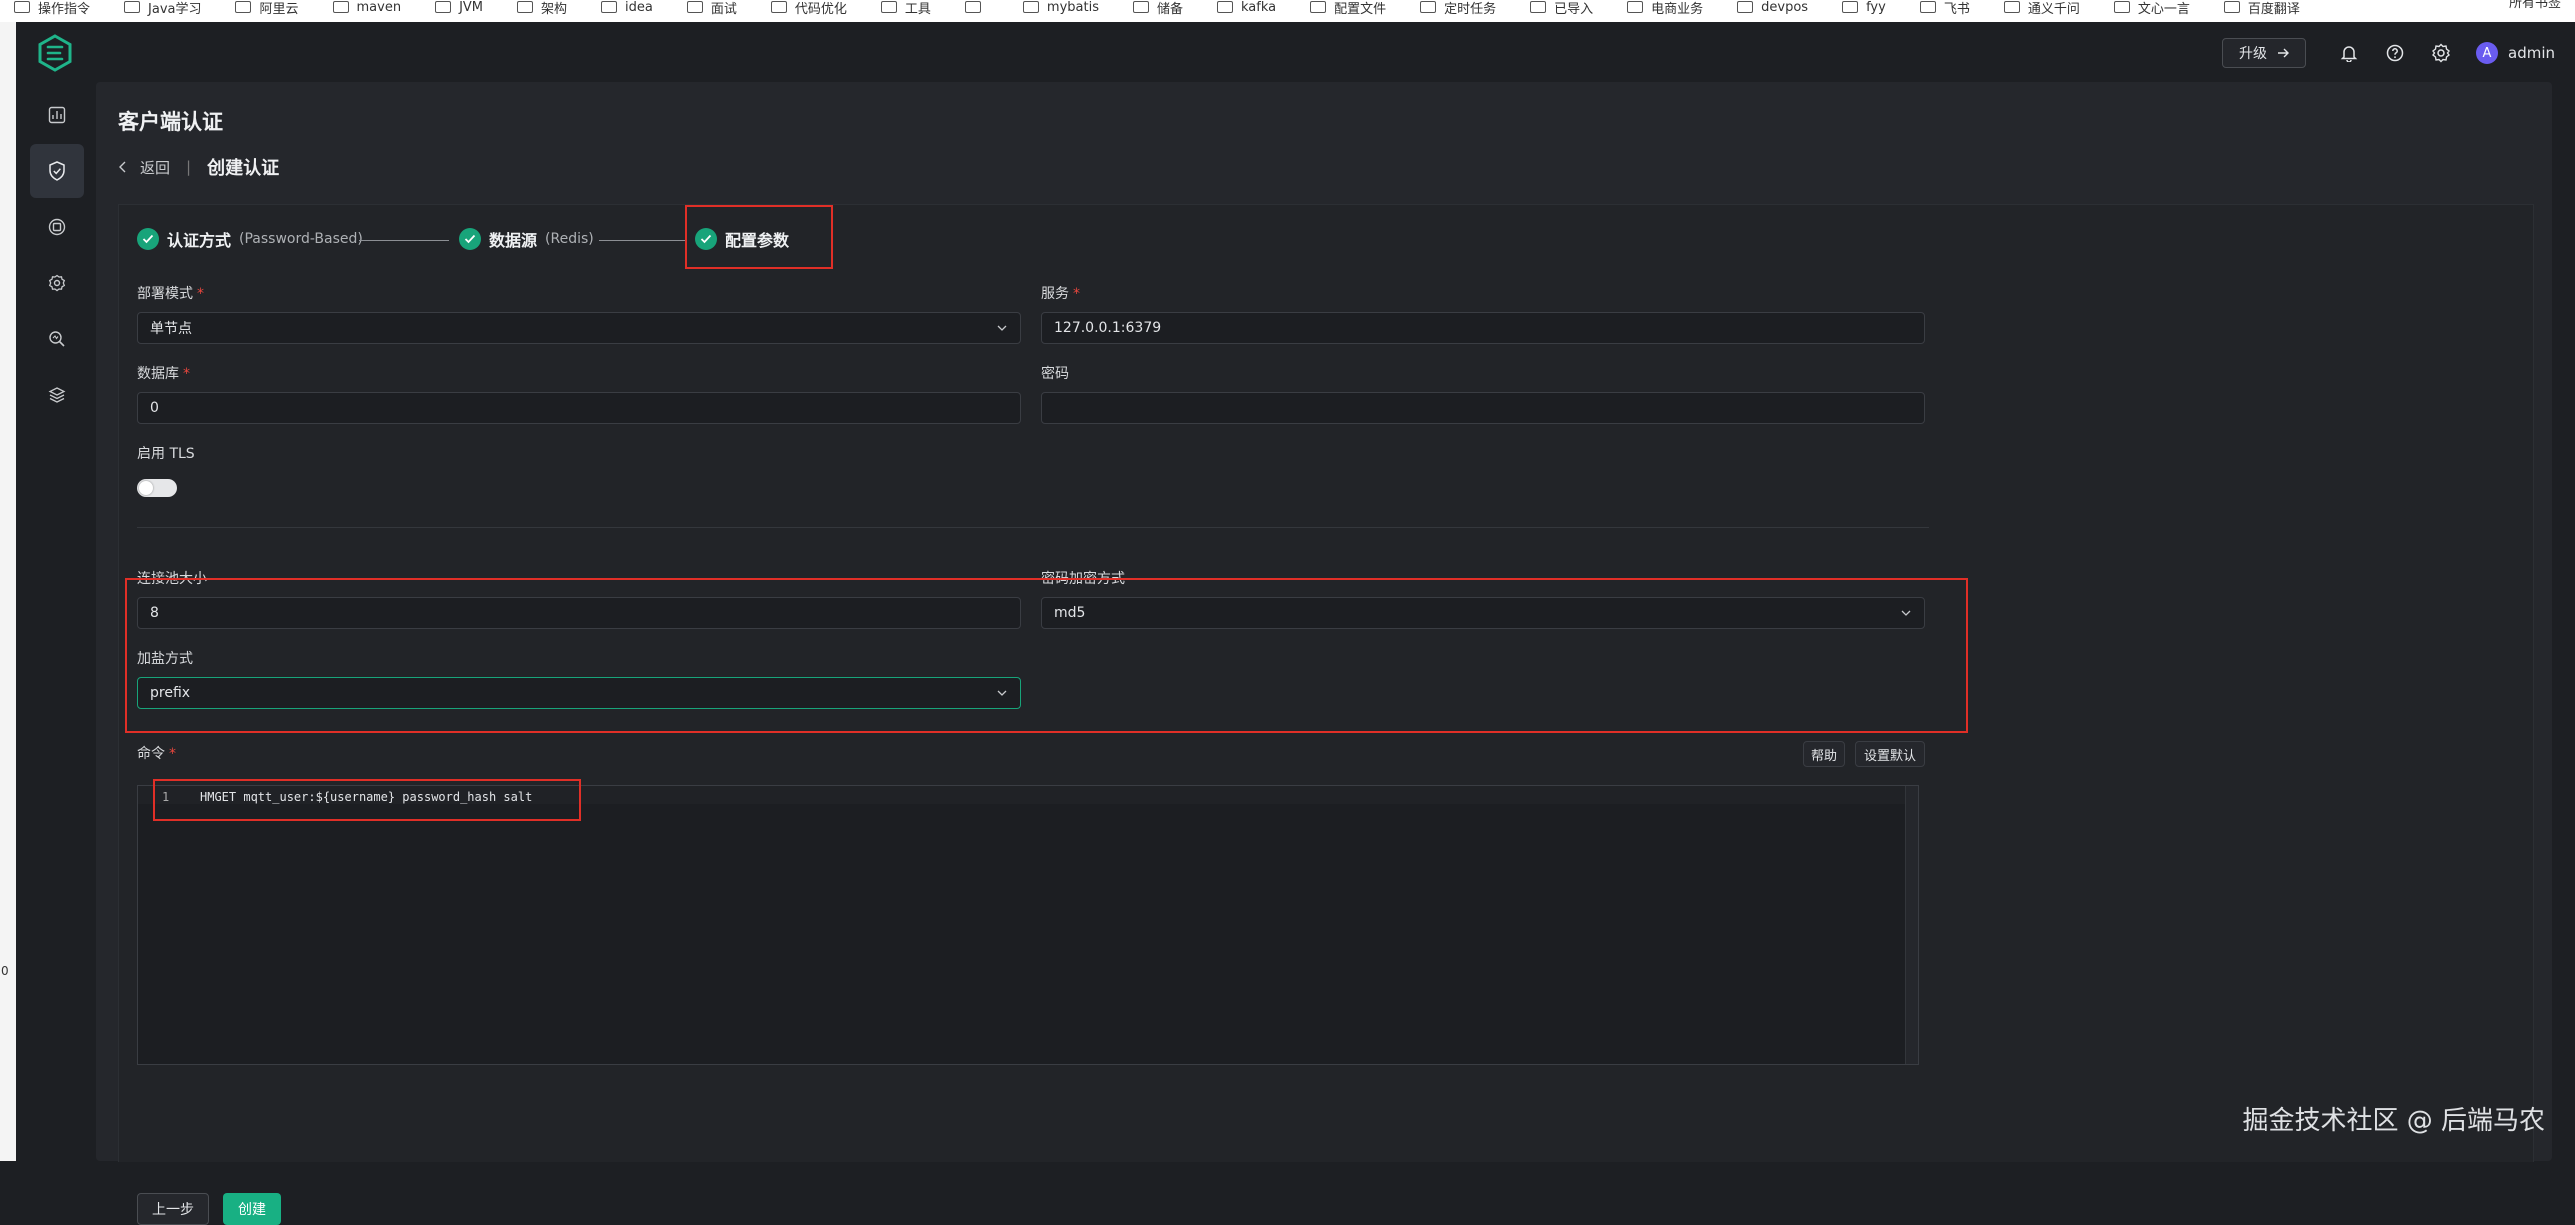 The height and width of the screenshot is (1225, 2575). What do you see at coordinates (198, 167) in the screenshot?
I see `breadcrumb: 返回 | 创建认证` at bounding box center [198, 167].